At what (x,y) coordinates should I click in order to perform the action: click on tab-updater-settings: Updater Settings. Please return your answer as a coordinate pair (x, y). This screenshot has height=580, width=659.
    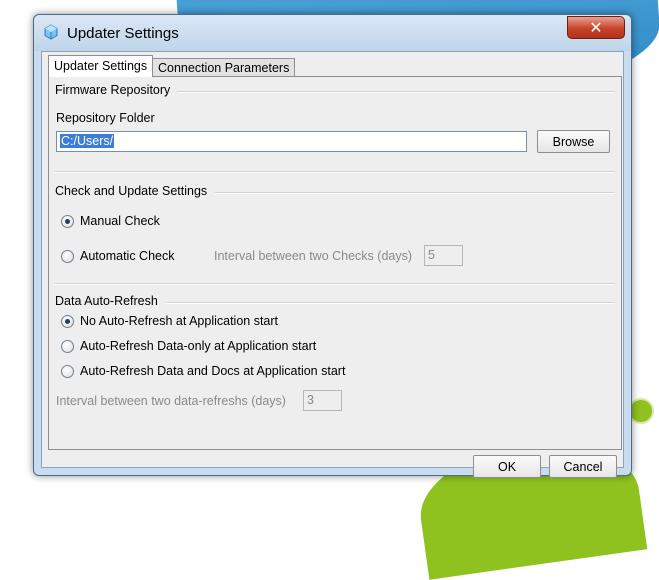
    Looking at the image, I should click on (101, 66).